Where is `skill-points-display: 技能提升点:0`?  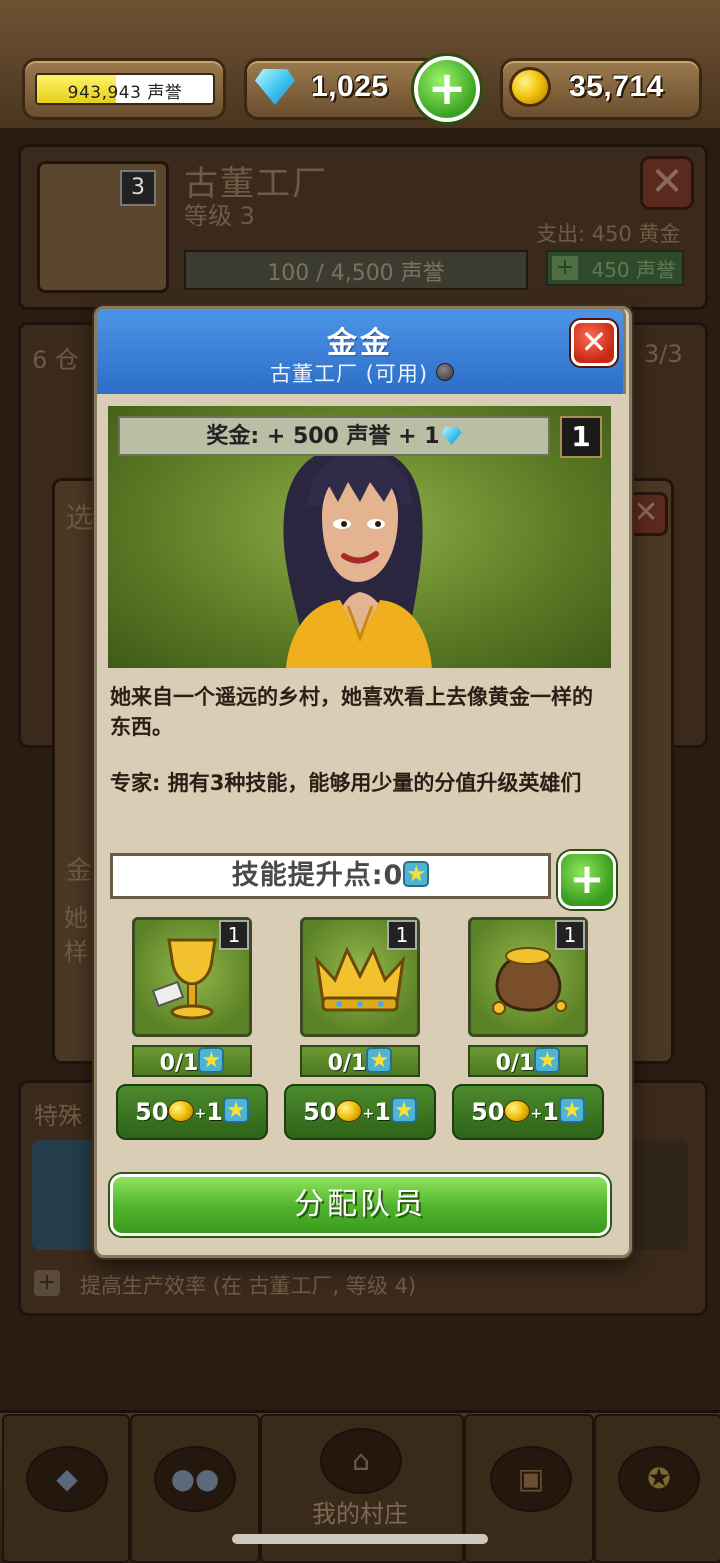 skill-points-display: 技能提升点:0 is located at coordinates (330, 876).